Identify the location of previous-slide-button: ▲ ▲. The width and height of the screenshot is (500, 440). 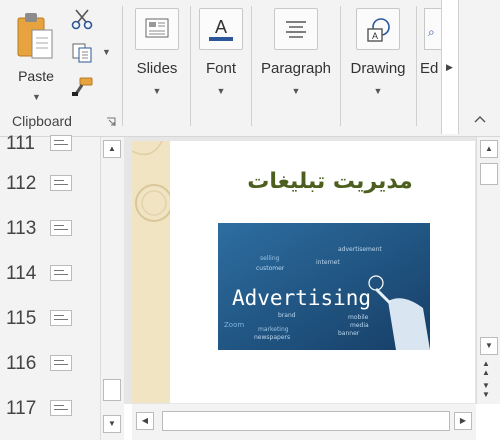
(486, 368).